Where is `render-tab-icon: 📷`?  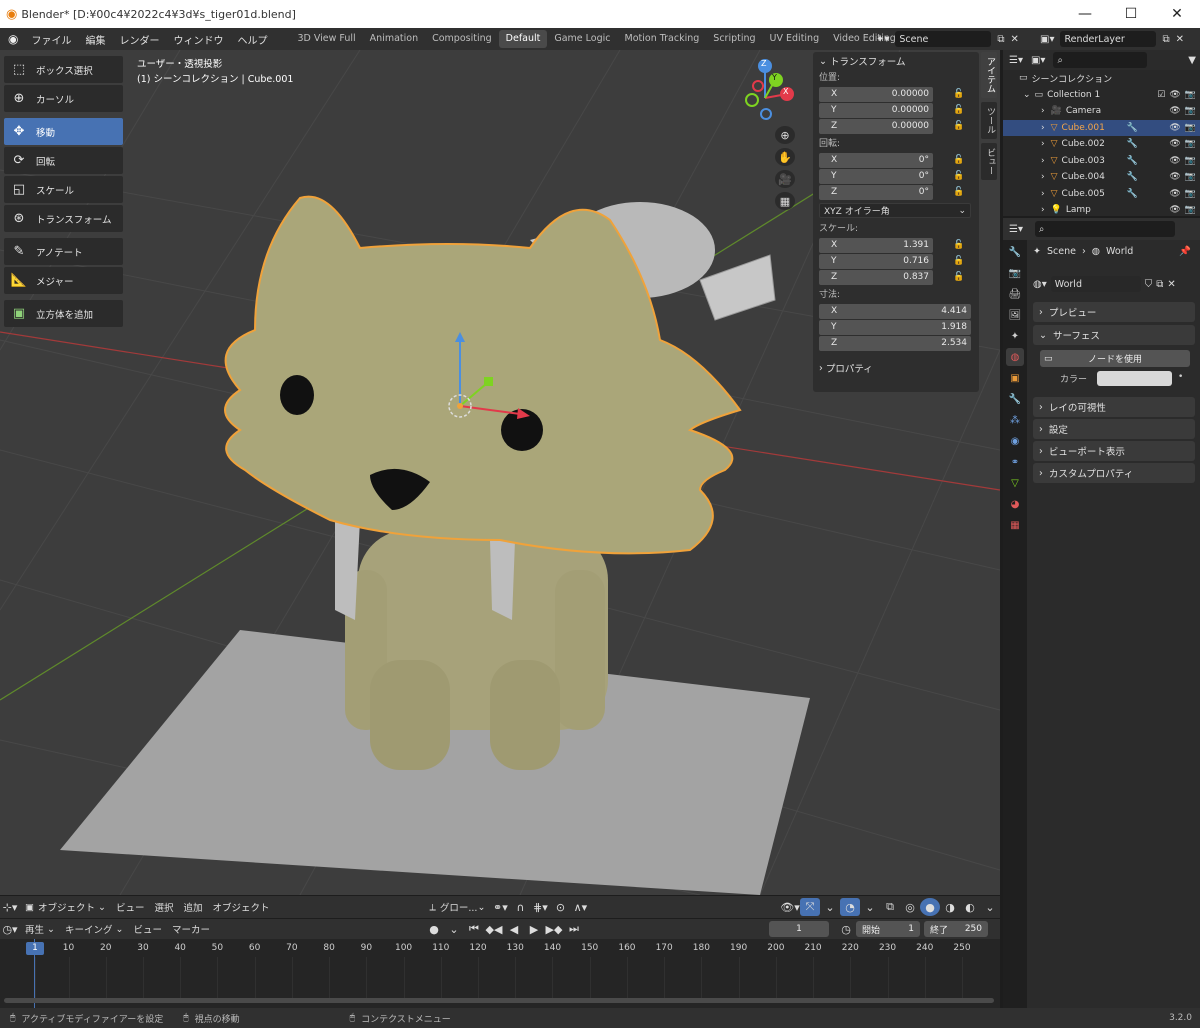
render-tab-icon: 📷 is located at coordinates (1015, 273).